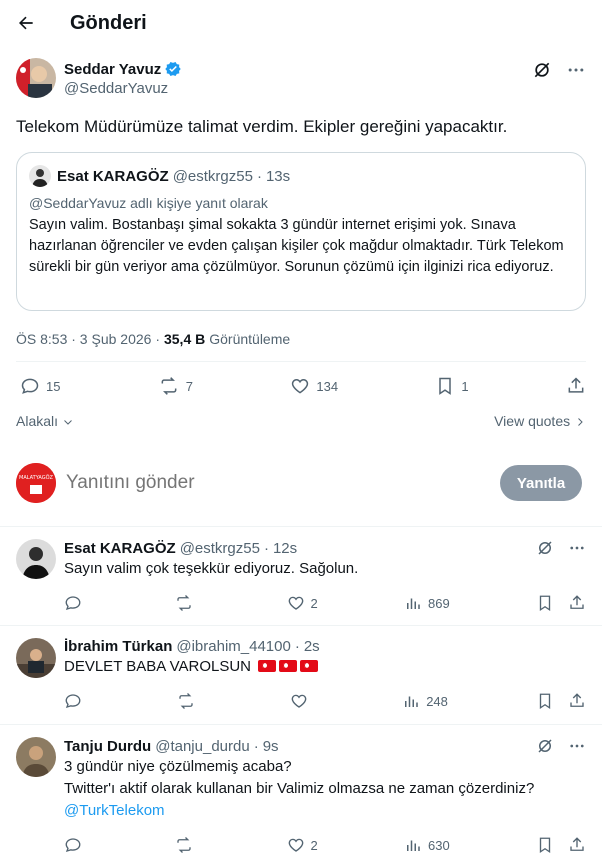  I want to click on like-count: 134, so click(327, 386).